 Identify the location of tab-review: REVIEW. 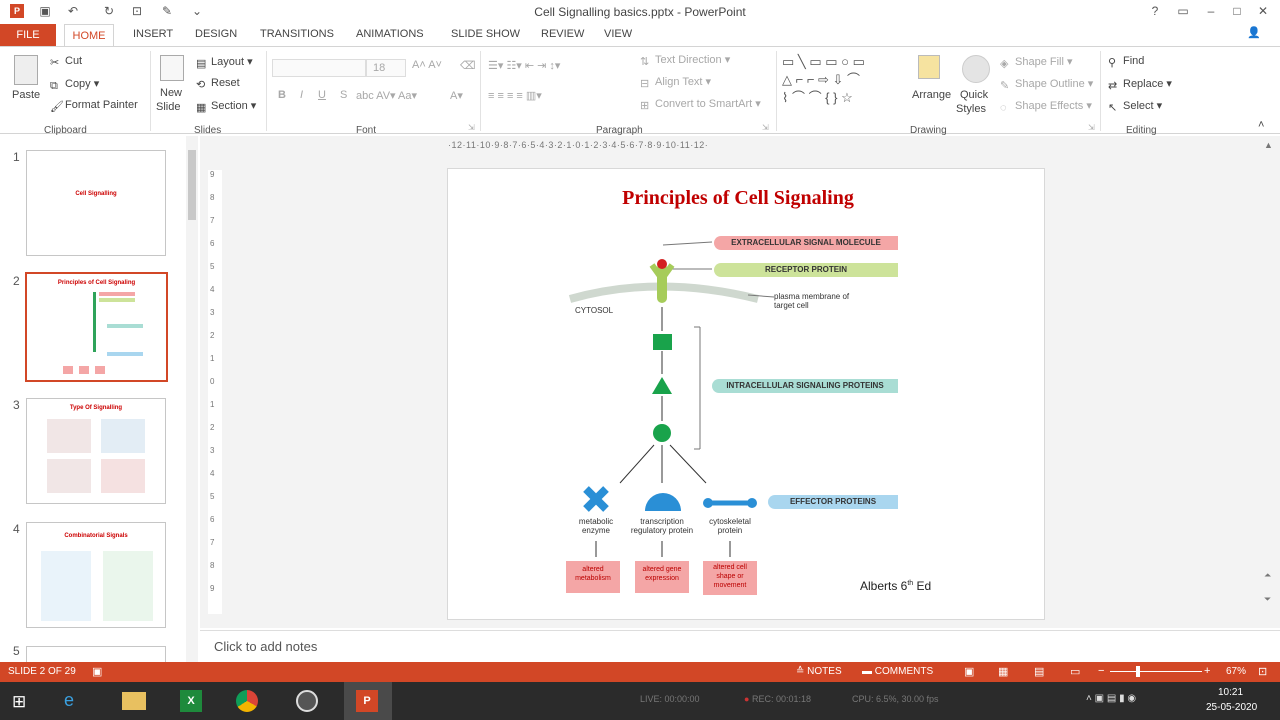
(562, 34).